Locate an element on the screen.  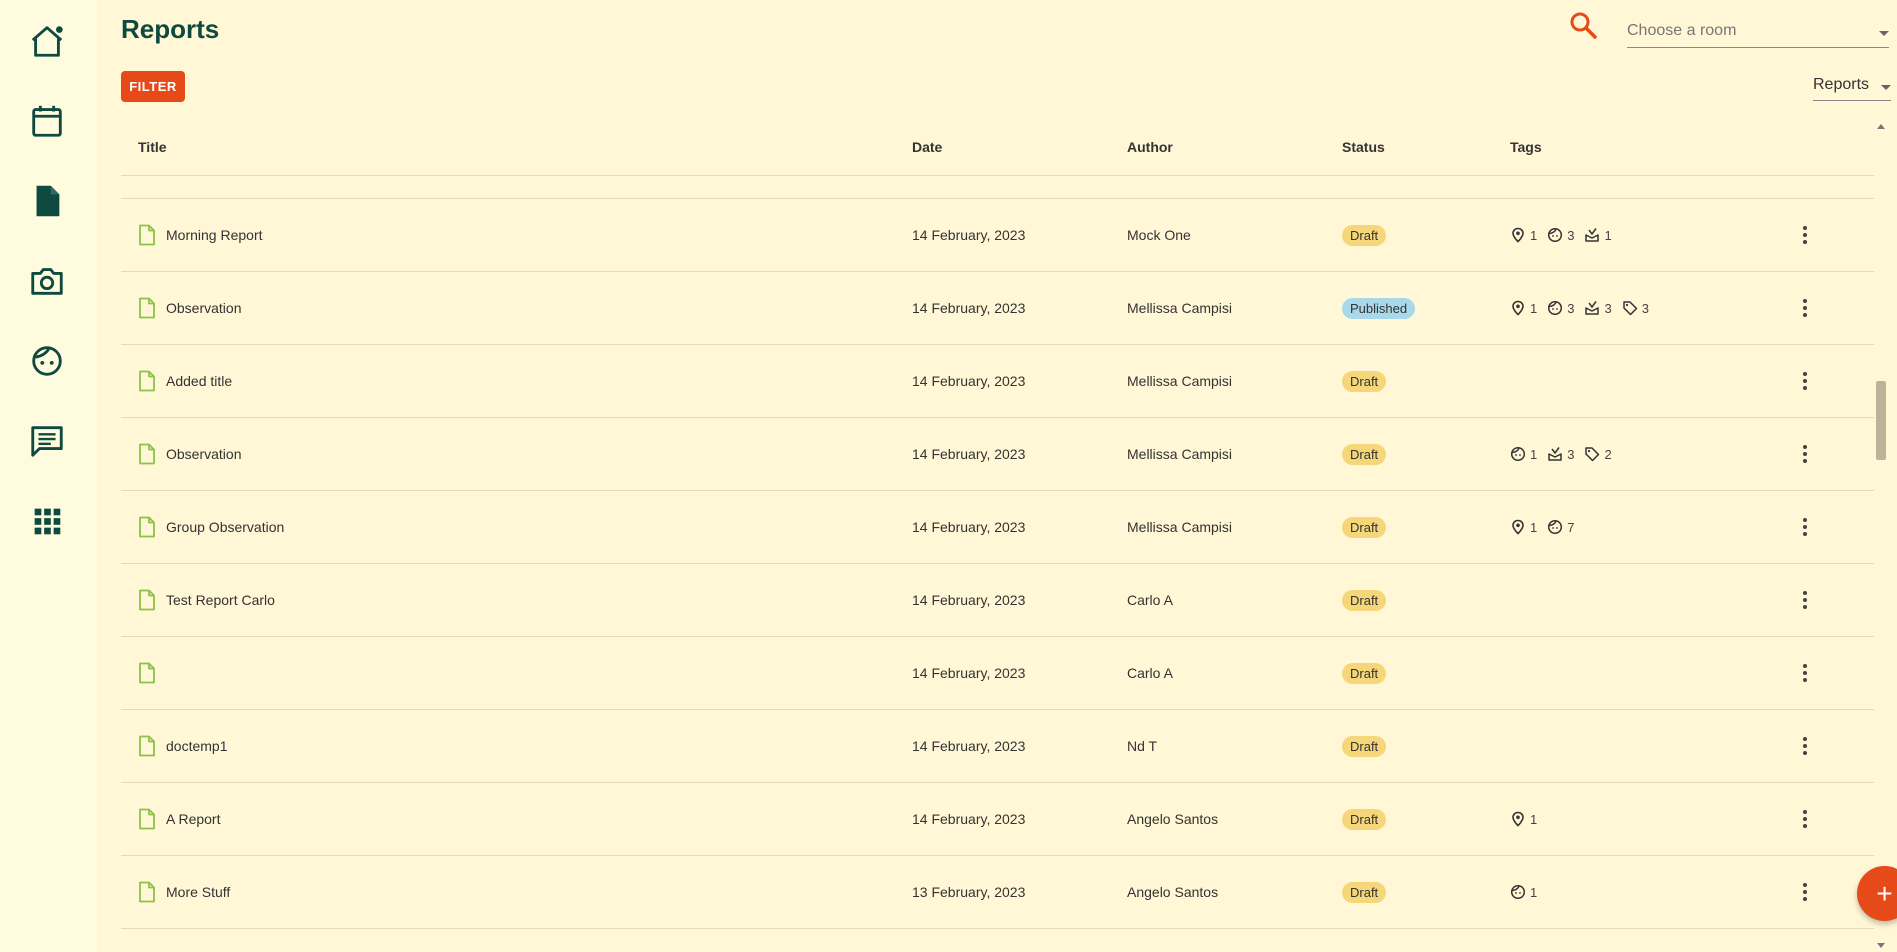
tag-count: 2 is located at coordinates (1598, 454).